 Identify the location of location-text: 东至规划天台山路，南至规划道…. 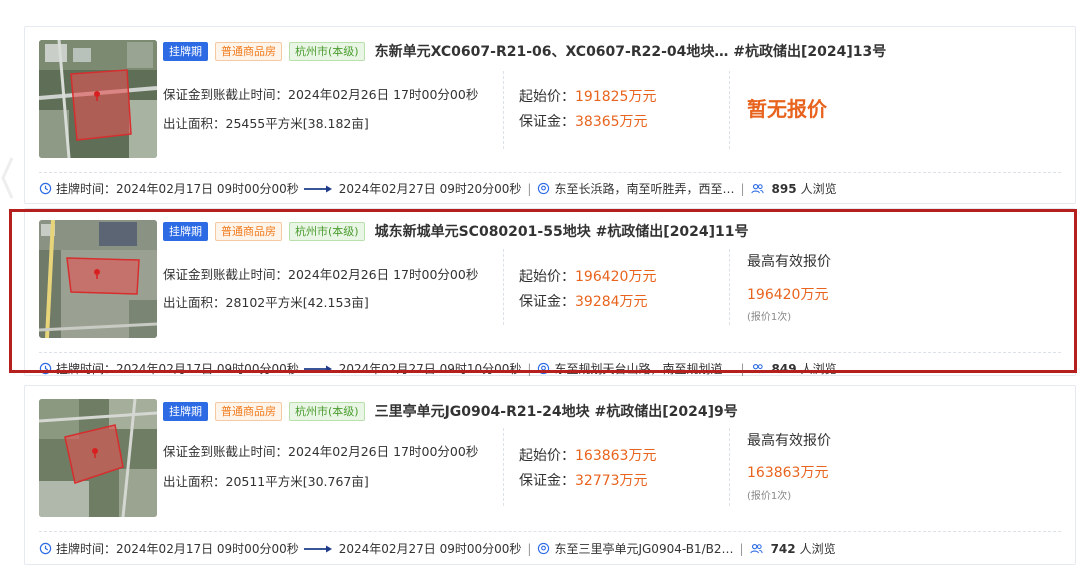
(644, 368).